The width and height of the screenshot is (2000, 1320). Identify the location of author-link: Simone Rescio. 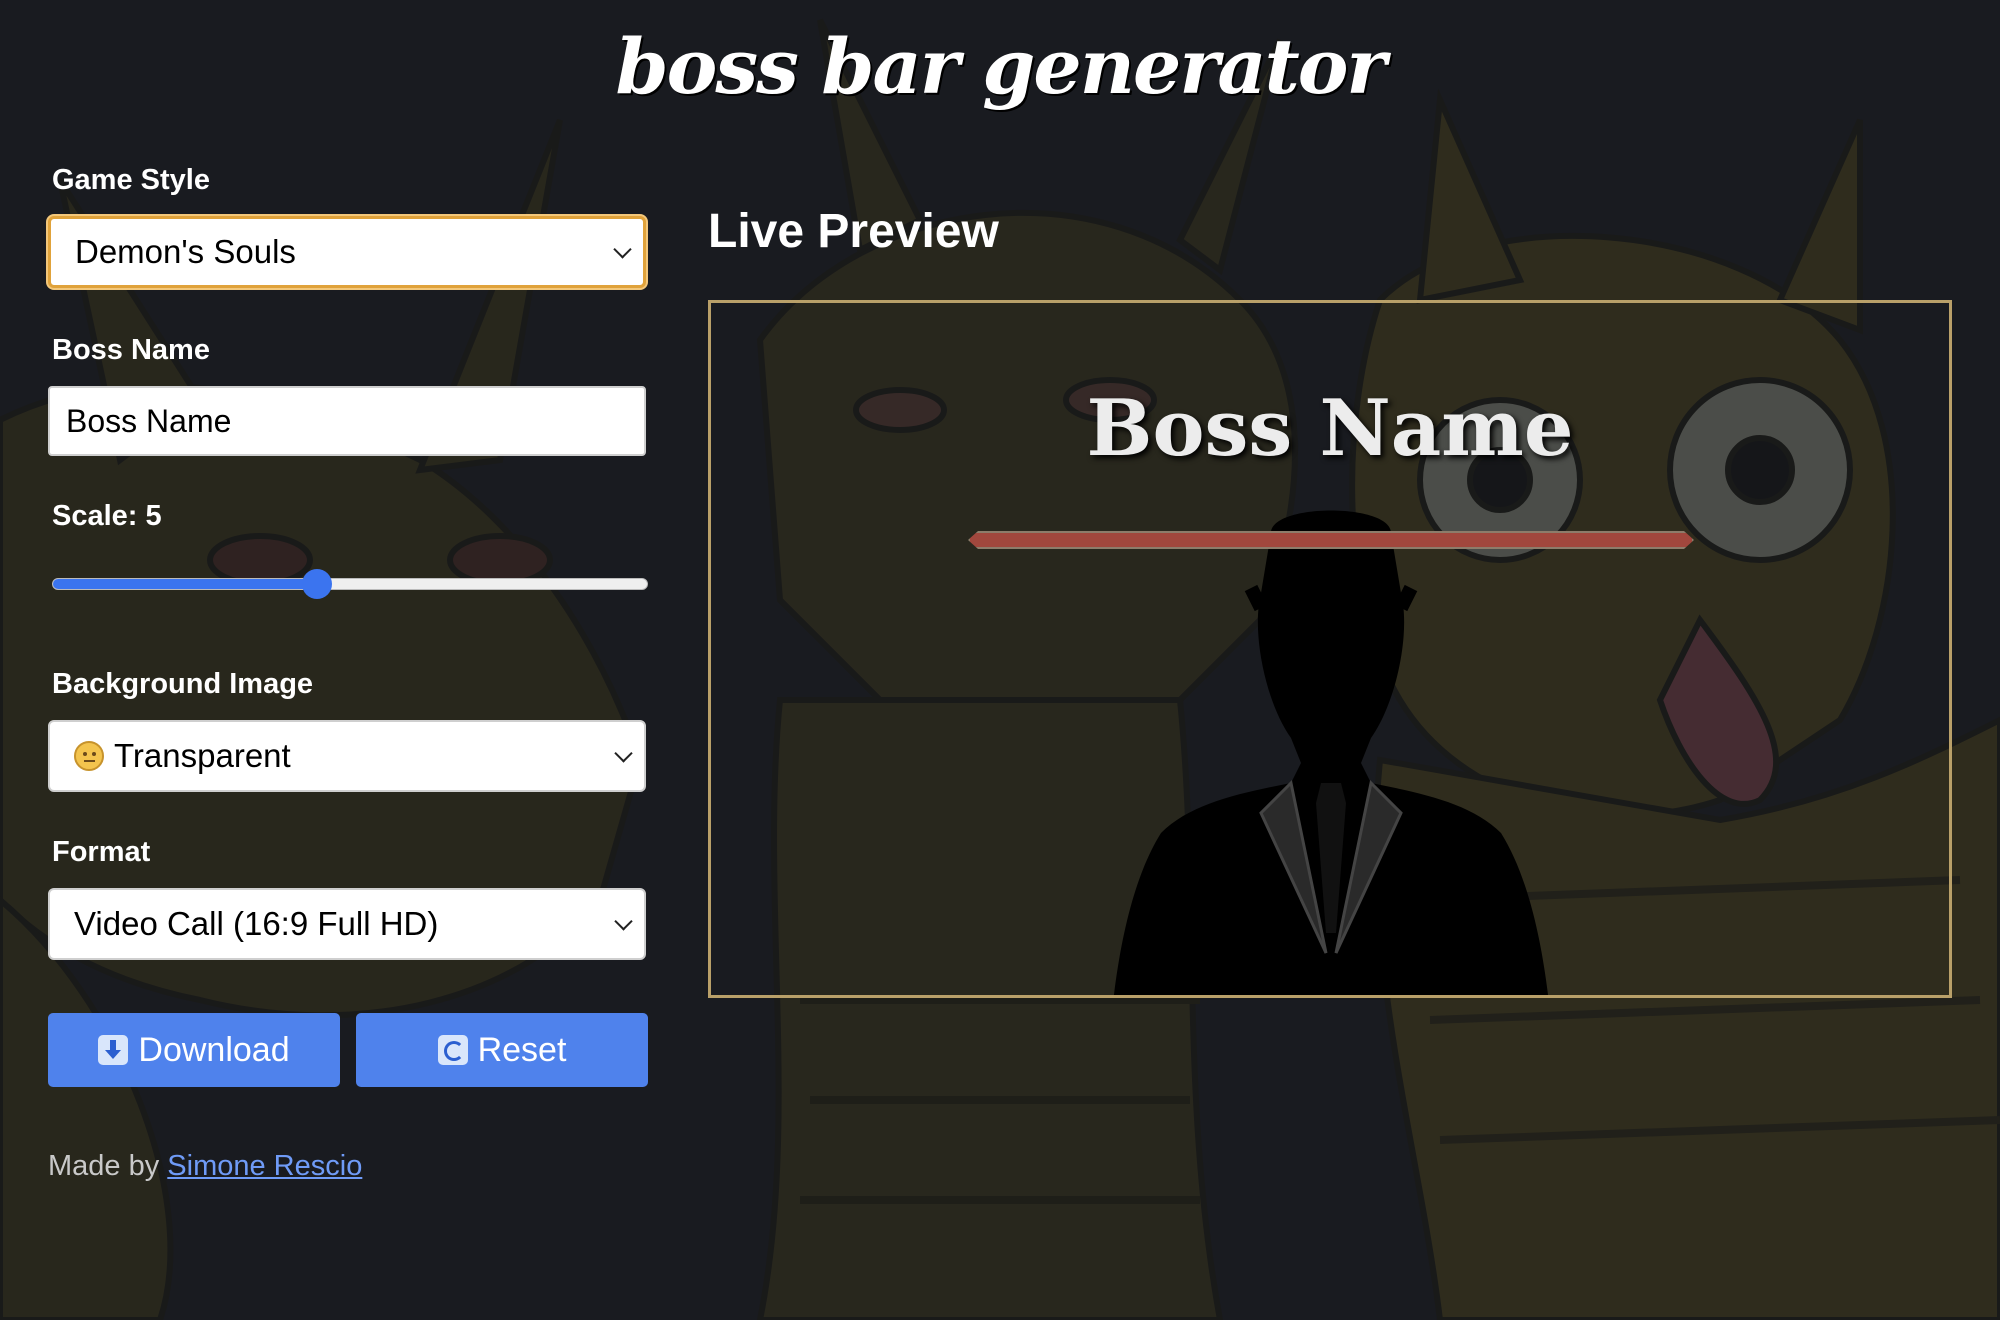
(264, 1166).